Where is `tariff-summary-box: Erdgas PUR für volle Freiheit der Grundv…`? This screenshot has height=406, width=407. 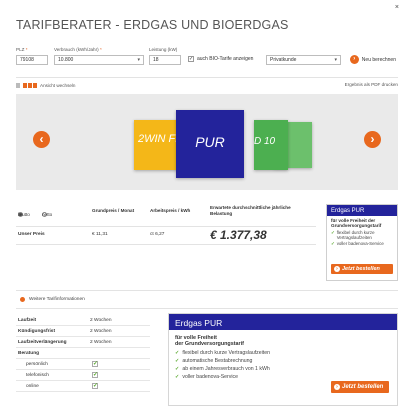
tariff-summary-box: Erdgas PUR für volle Freiheit der Grundv… is located at coordinates (362, 242).